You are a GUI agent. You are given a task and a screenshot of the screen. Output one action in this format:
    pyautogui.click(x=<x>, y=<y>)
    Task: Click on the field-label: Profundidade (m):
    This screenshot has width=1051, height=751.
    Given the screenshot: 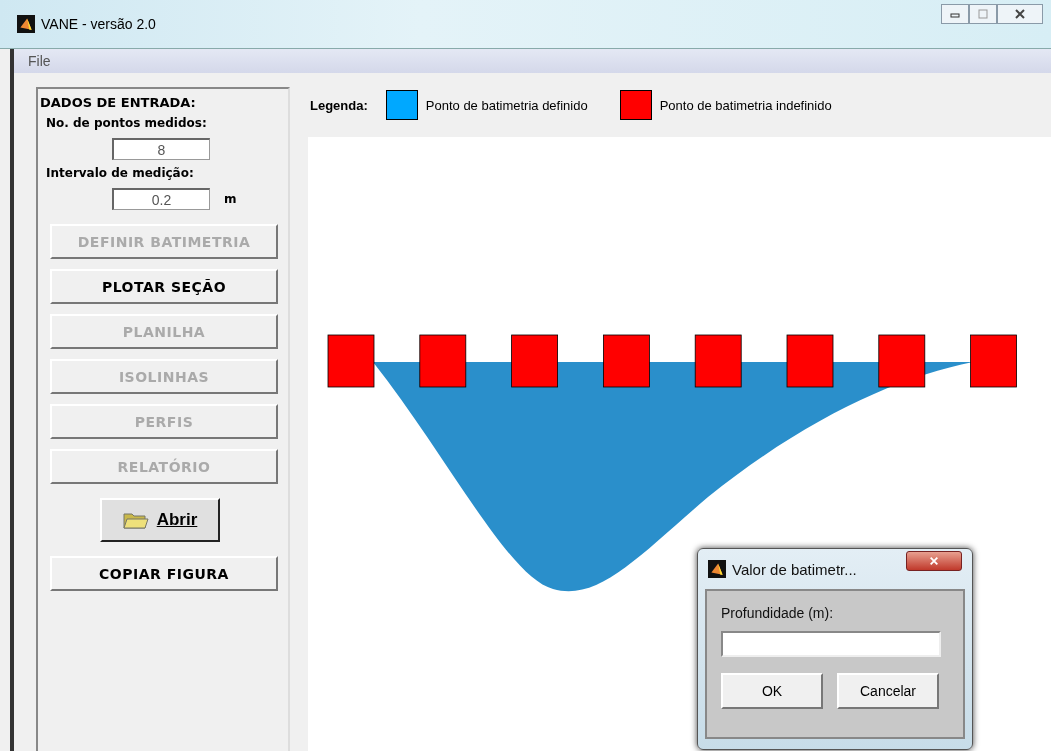 What is the action you would take?
    pyautogui.click(x=778, y=613)
    